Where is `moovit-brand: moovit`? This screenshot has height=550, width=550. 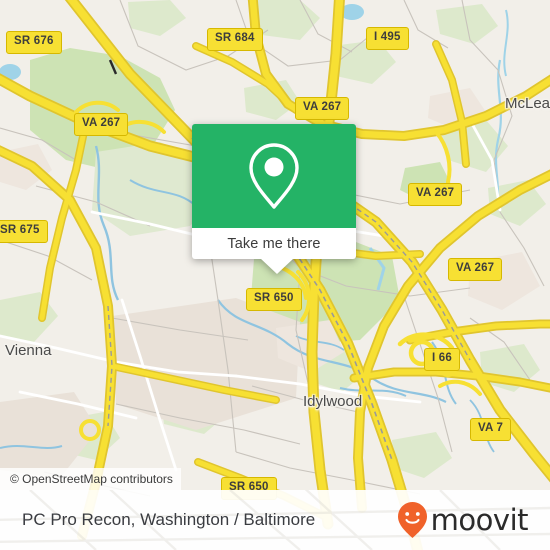 moovit-brand: moovit is located at coordinates (462, 520).